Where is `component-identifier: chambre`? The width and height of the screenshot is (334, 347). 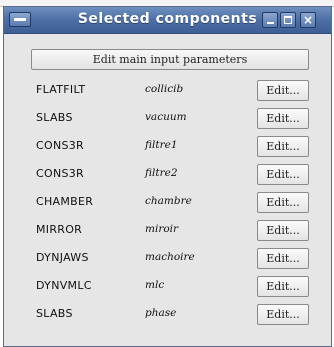 component-identifier: chambre is located at coordinates (168, 201).